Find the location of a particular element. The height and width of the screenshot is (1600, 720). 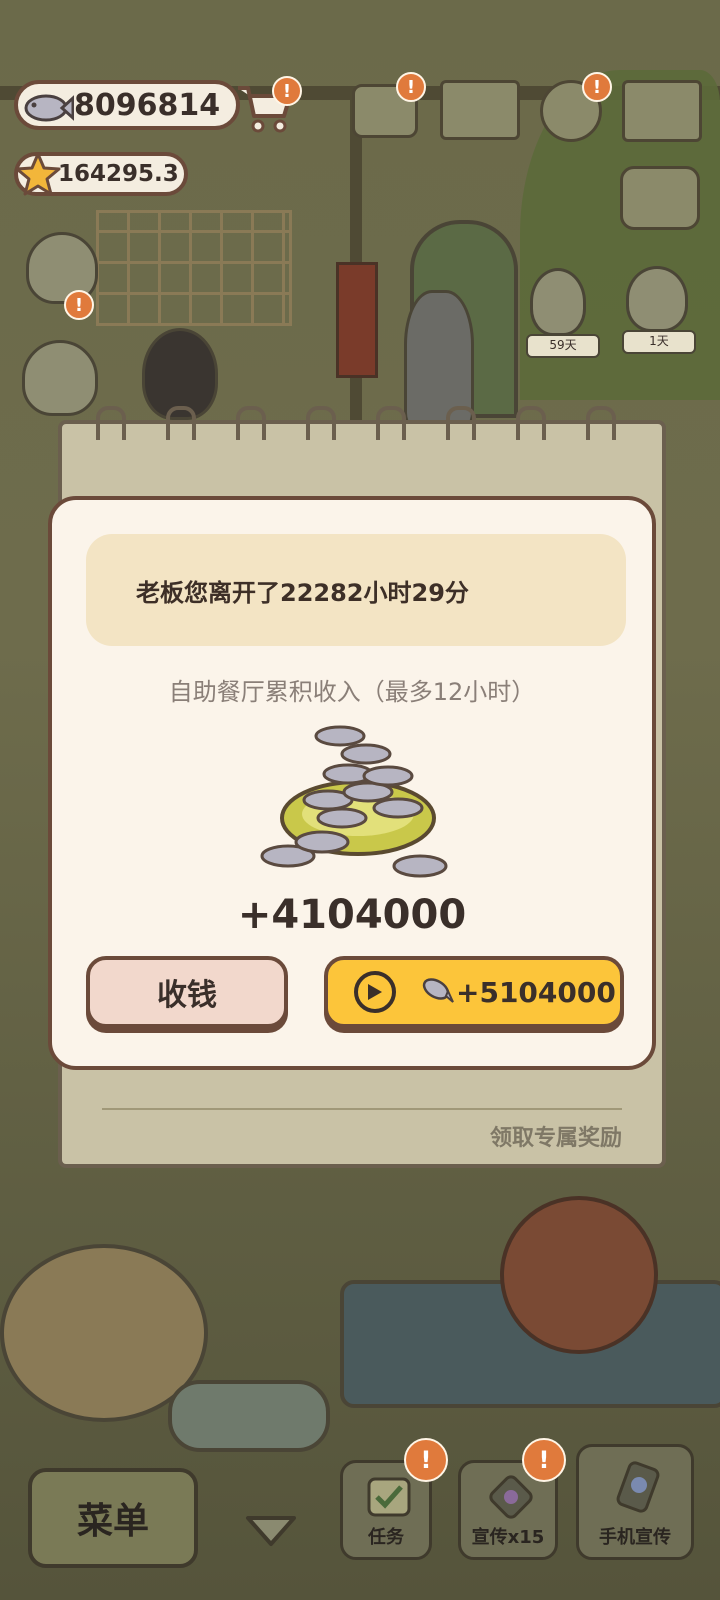

gear-alert-badge: ! is located at coordinates (597, 87).